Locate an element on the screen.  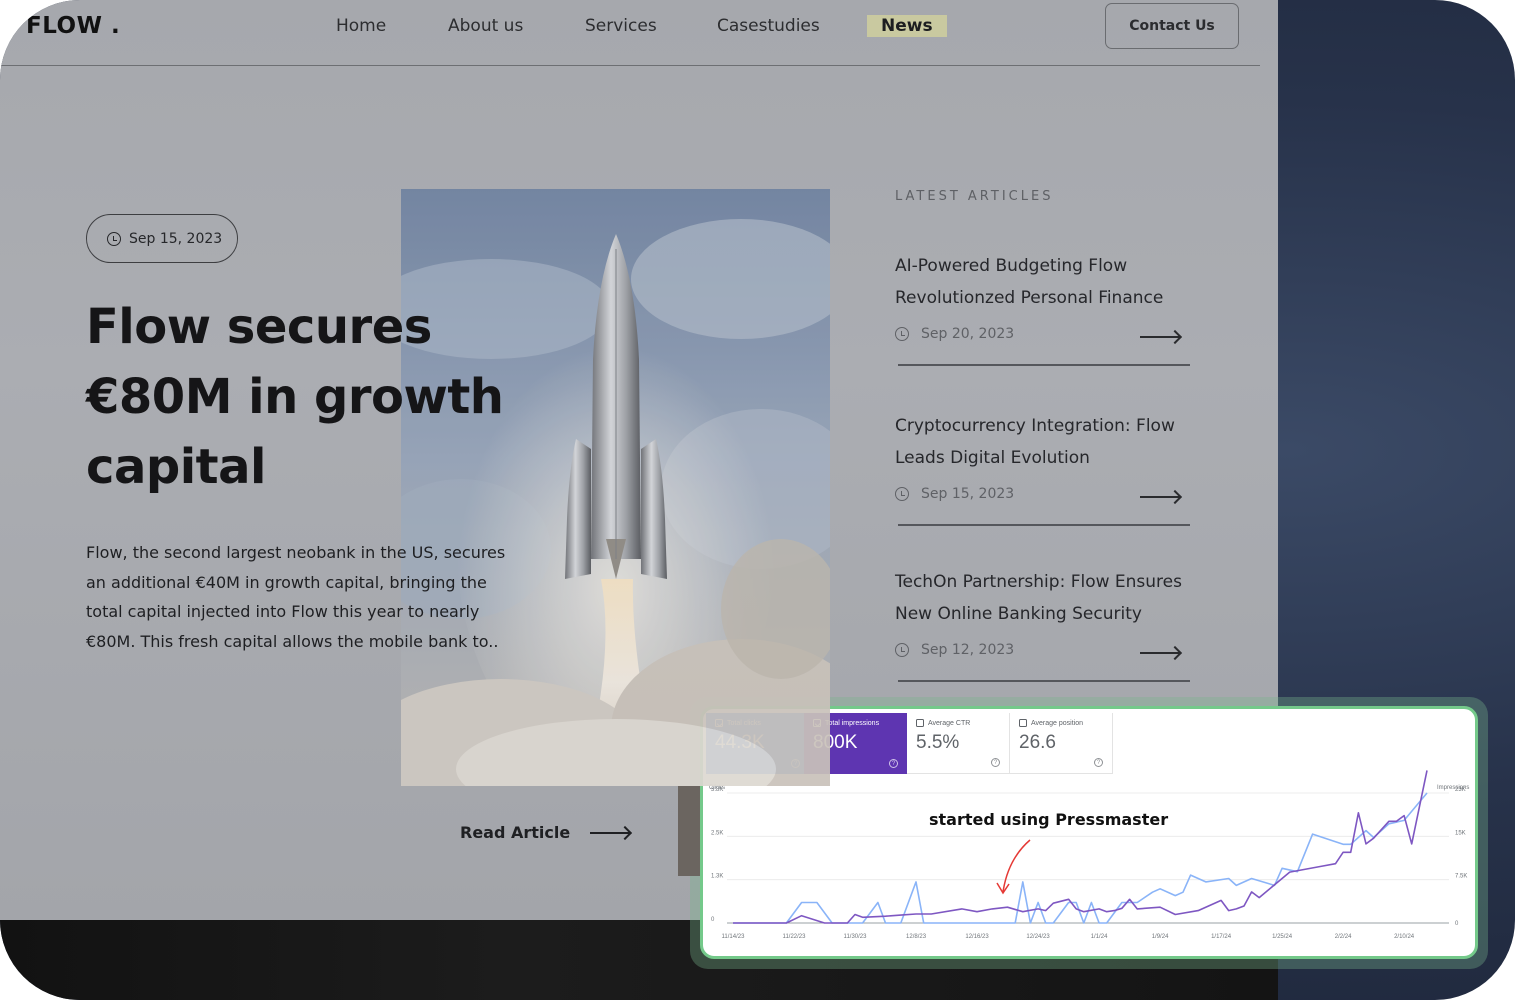
contact-us-button: Contact Us is located at coordinates (1172, 26).